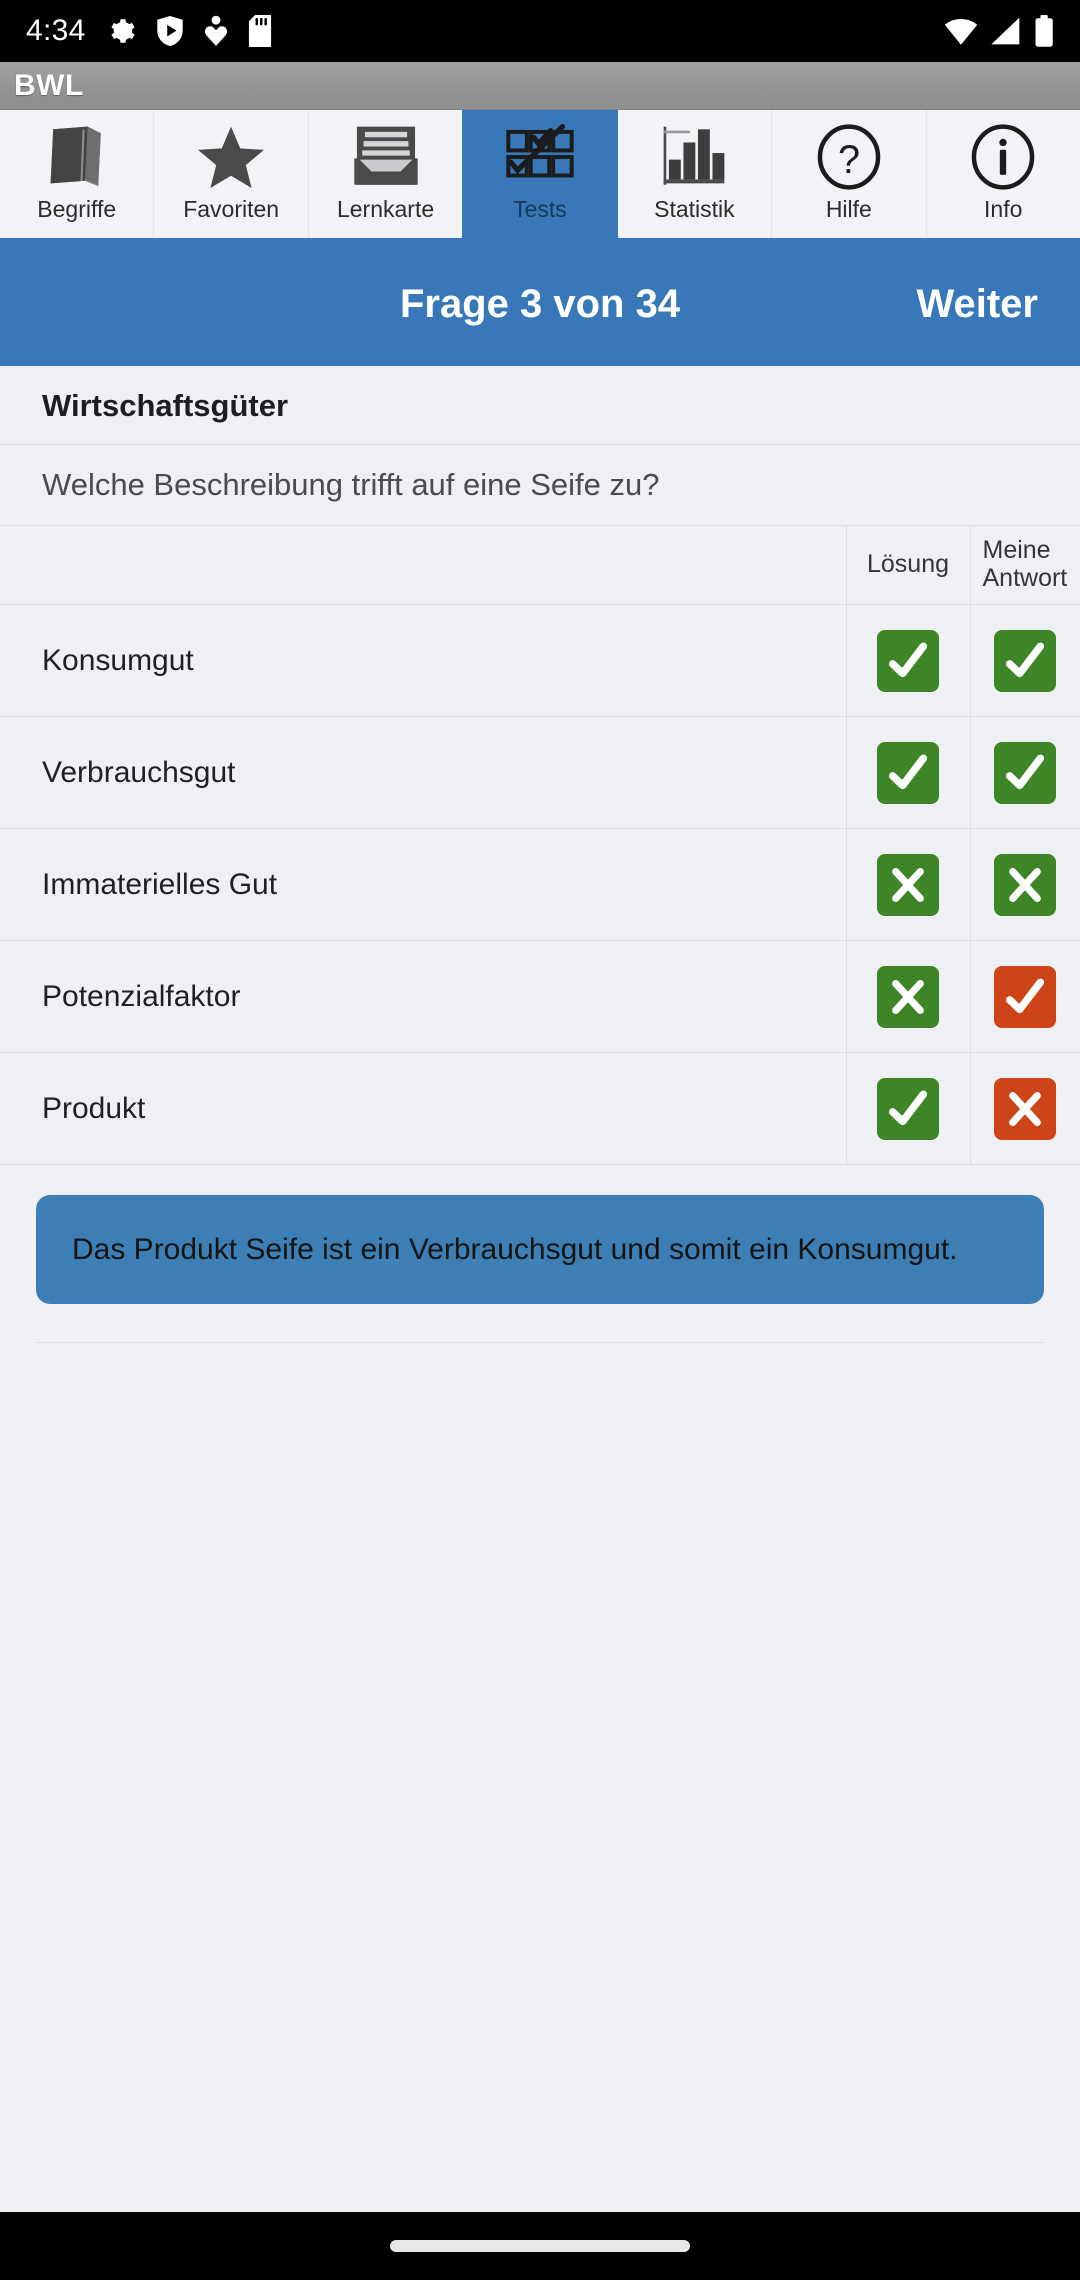 The width and height of the screenshot is (1080, 2280). Describe the element at coordinates (56, 30) in the screenshot. I see `status-clock: 4:34` at that location.